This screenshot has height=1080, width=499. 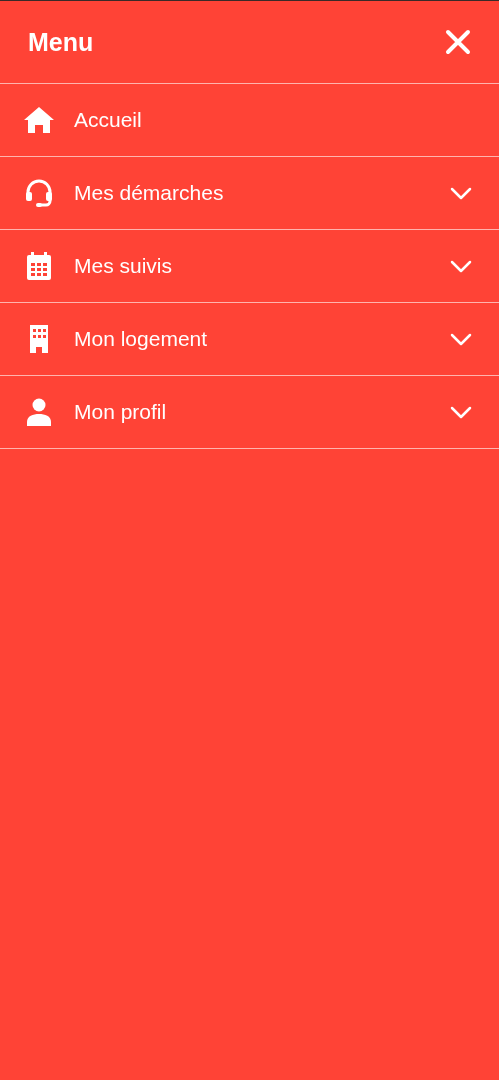 I want to click on headset-icon, so click(x=39, y=193).